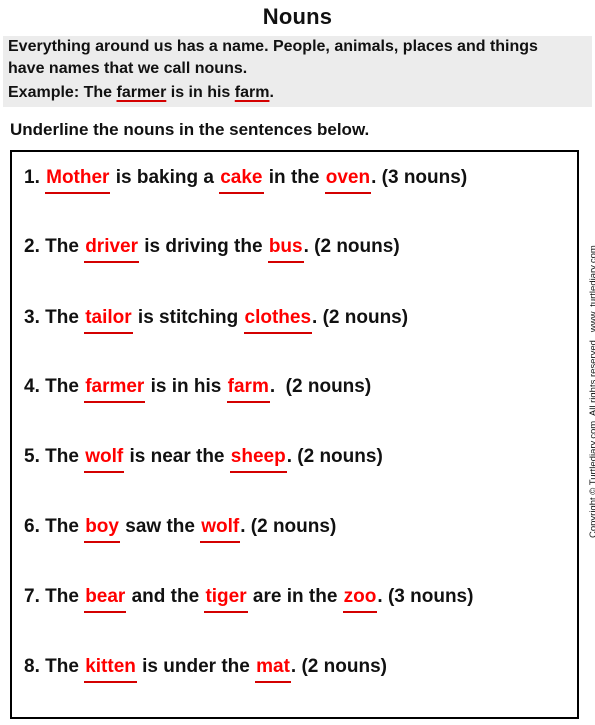  What do you see at coordinates (297, 16) in the screenshot?
I see `worksheet-title: Nouns` at bounding box center [297, 16].